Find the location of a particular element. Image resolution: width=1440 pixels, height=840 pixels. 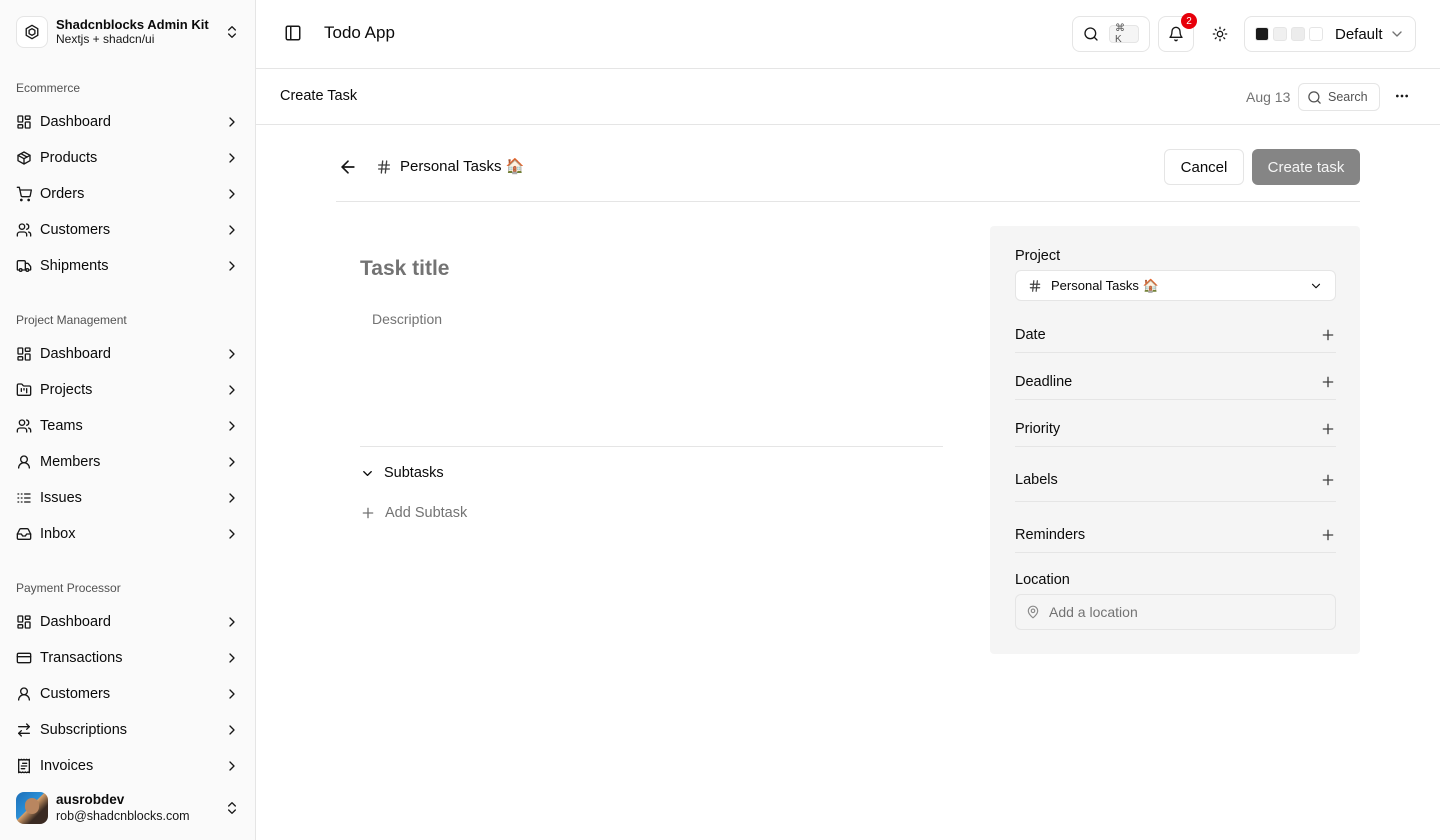

sidebar-item-payment-dashboard: Dashboard is located at coordinates (128, 622).